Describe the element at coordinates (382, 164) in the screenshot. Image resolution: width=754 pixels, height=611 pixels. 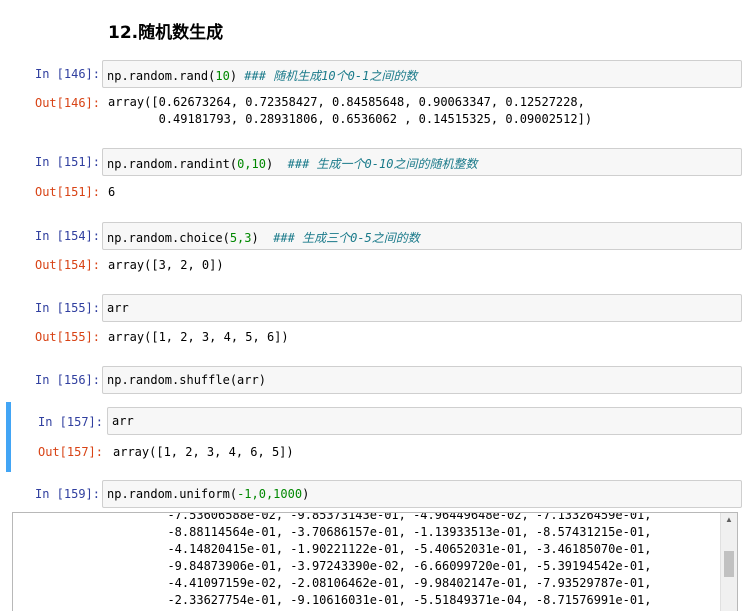
I see `code-comment: ### 生成一个0-10之间的随机整数` at that location.